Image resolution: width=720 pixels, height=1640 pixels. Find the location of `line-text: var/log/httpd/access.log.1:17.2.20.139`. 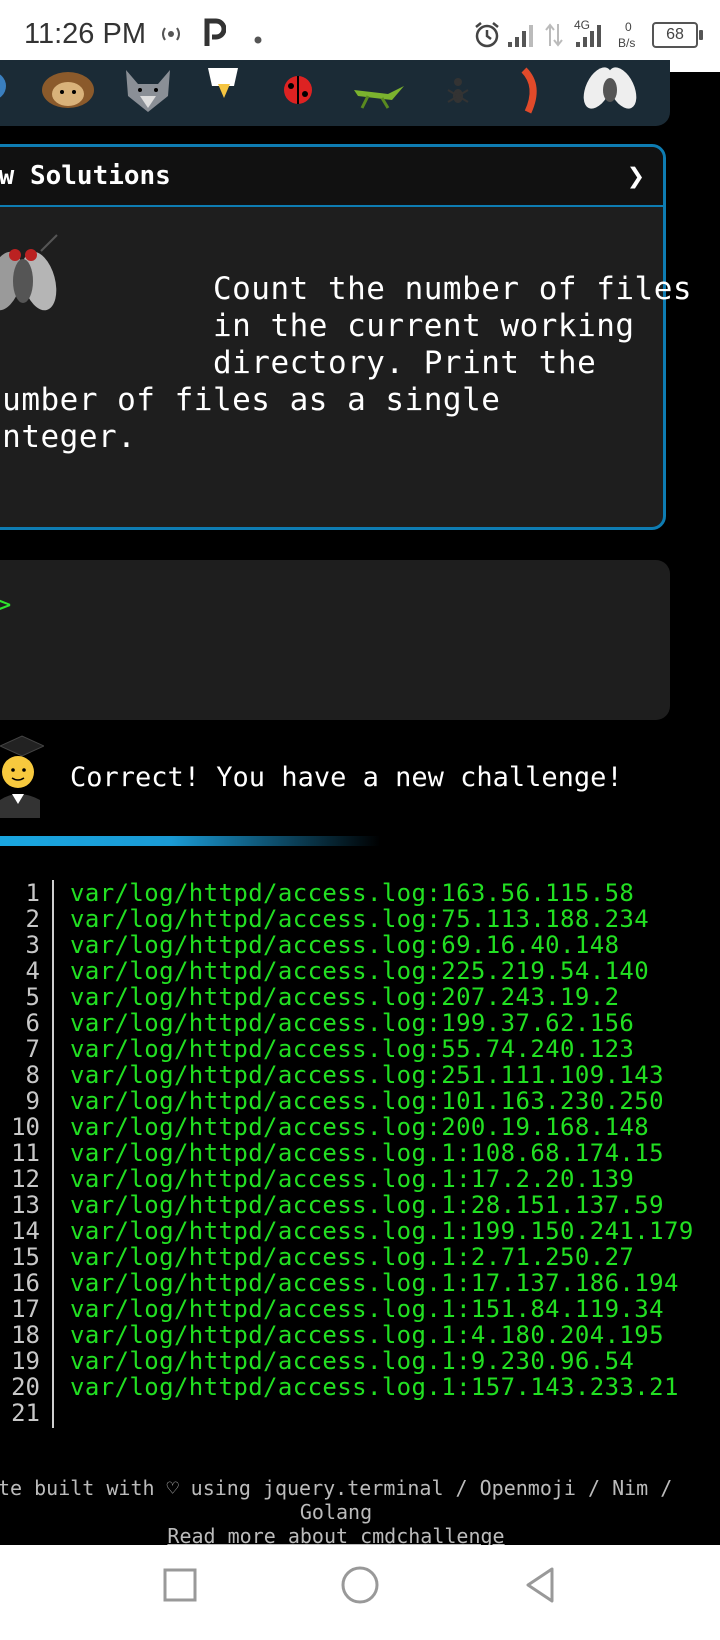

line-text: var/log/httpd/access.log.1:17.2.20.139 is located at coordinates (352, 1179).